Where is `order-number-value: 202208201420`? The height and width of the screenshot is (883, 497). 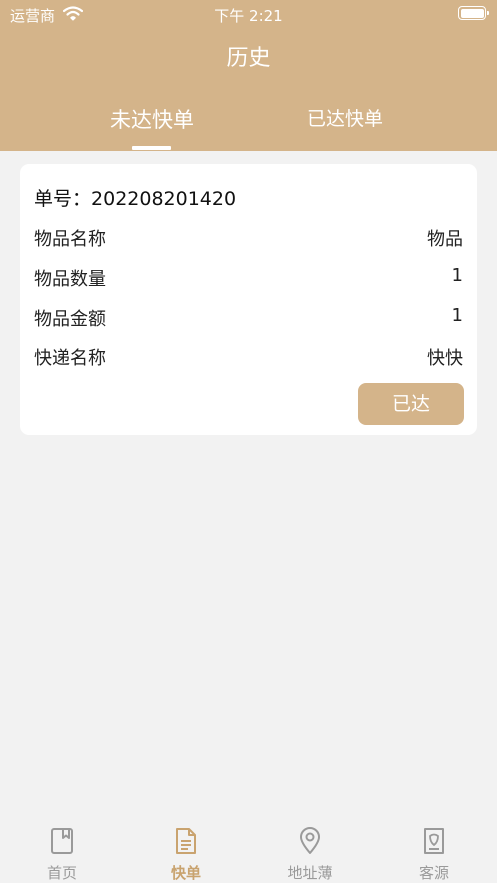 order-number-value: 202208201420 is located at coordinates (164, 199).